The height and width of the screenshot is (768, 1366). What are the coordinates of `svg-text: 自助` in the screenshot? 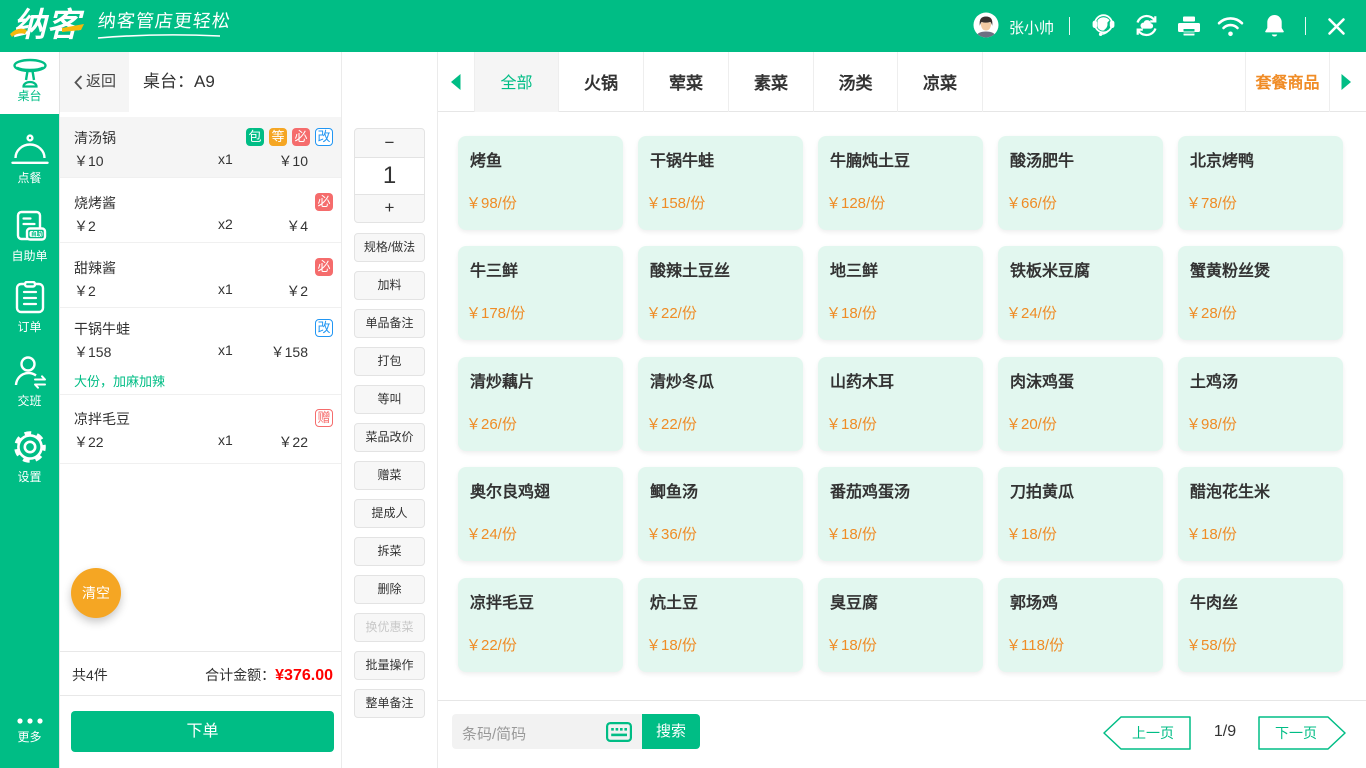 It's located at (37, 234).